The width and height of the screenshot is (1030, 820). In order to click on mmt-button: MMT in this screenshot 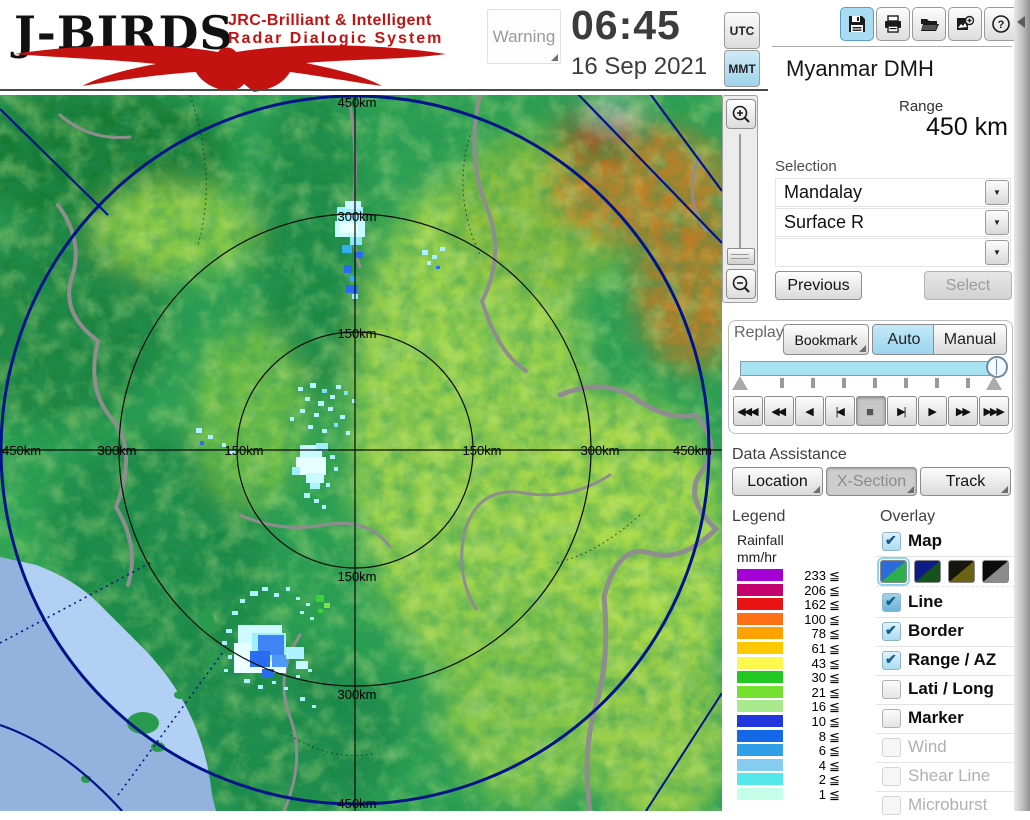, I will do `click(742, 68)`.